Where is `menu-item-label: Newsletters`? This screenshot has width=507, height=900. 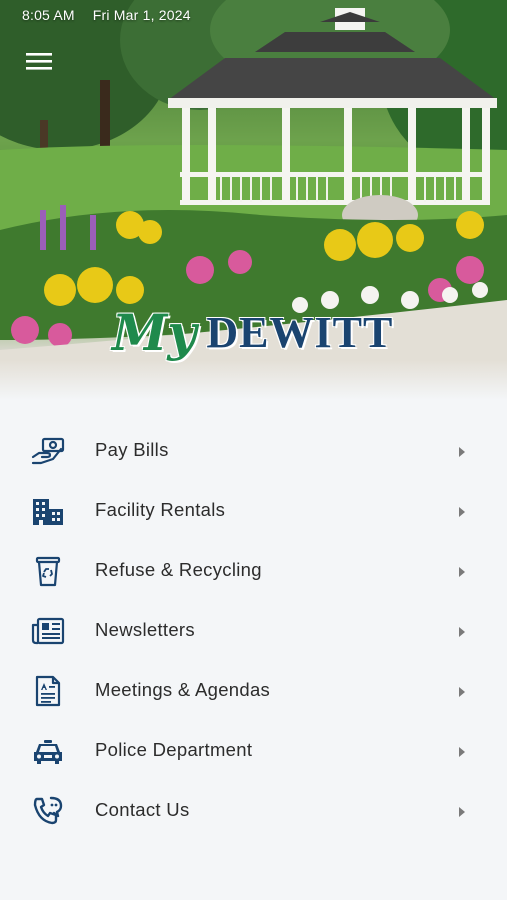
menu-item-label: Newsletters is located at coordinates (145, 629).